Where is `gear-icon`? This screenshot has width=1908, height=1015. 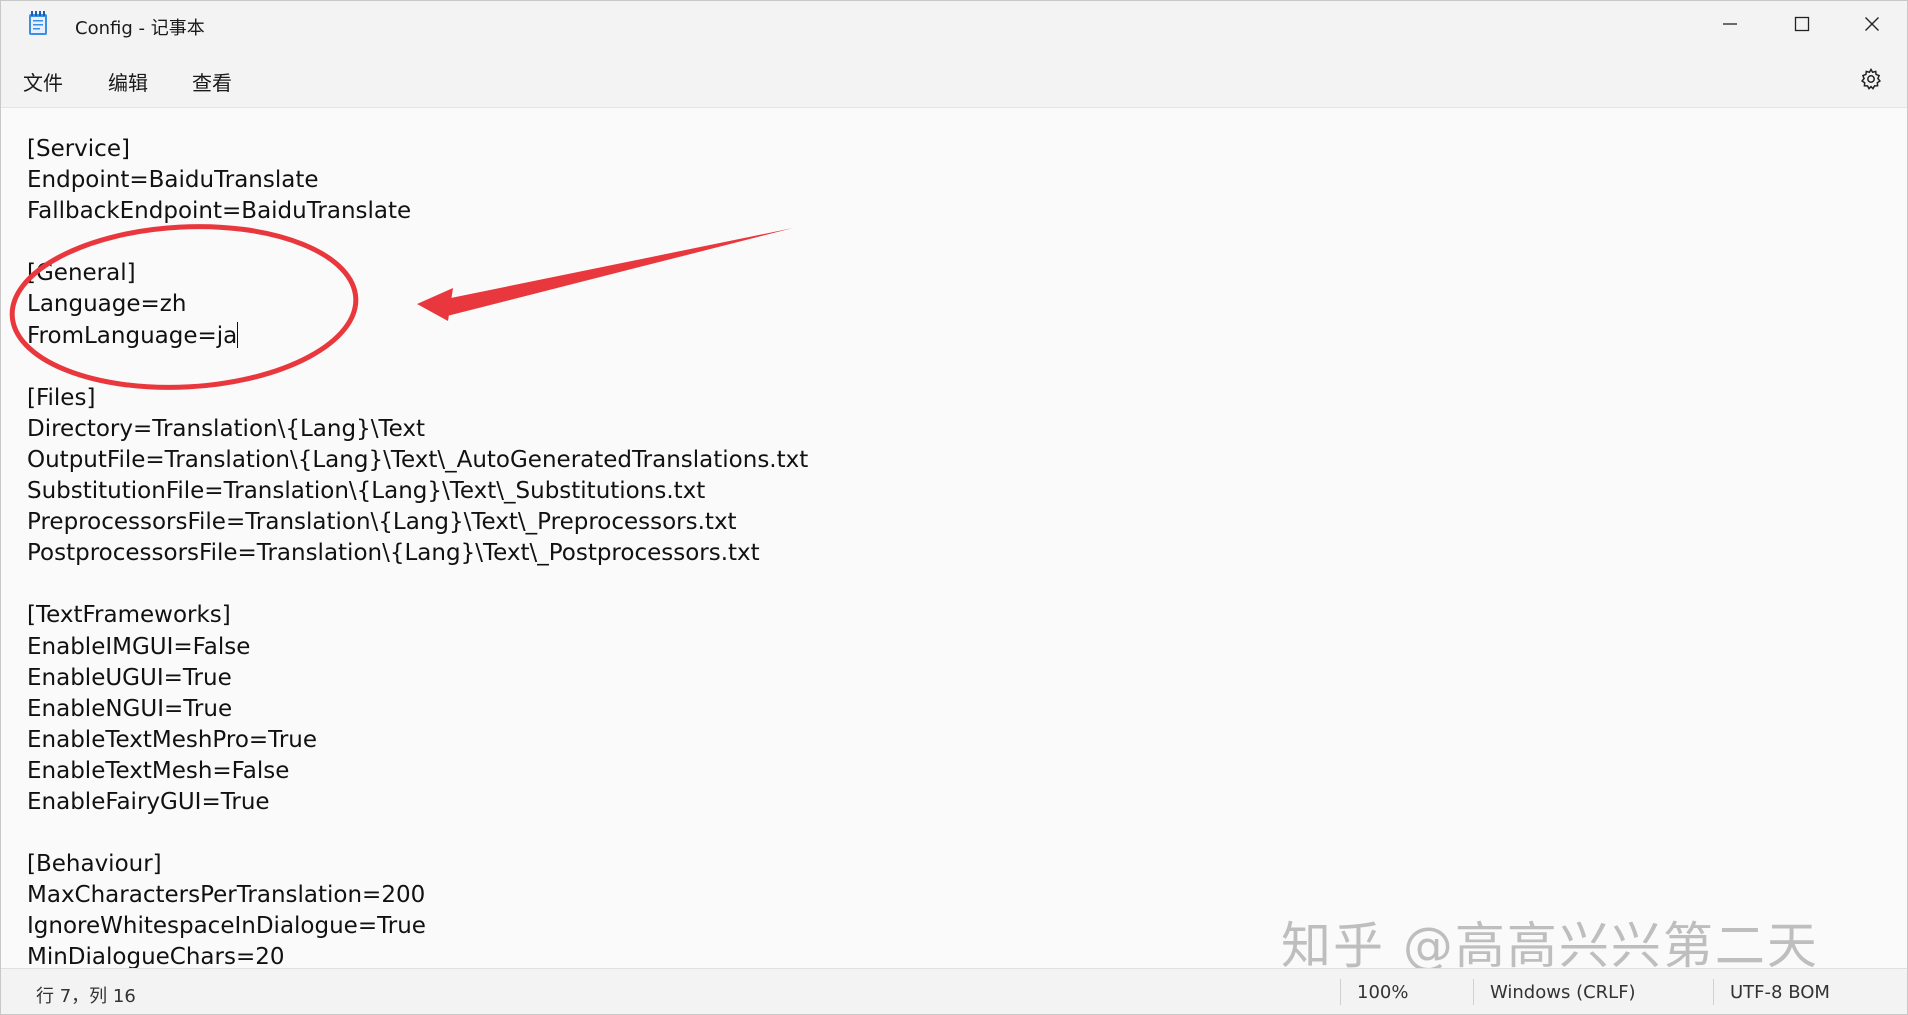 gear-icon is located at coordinates (1871, 79).